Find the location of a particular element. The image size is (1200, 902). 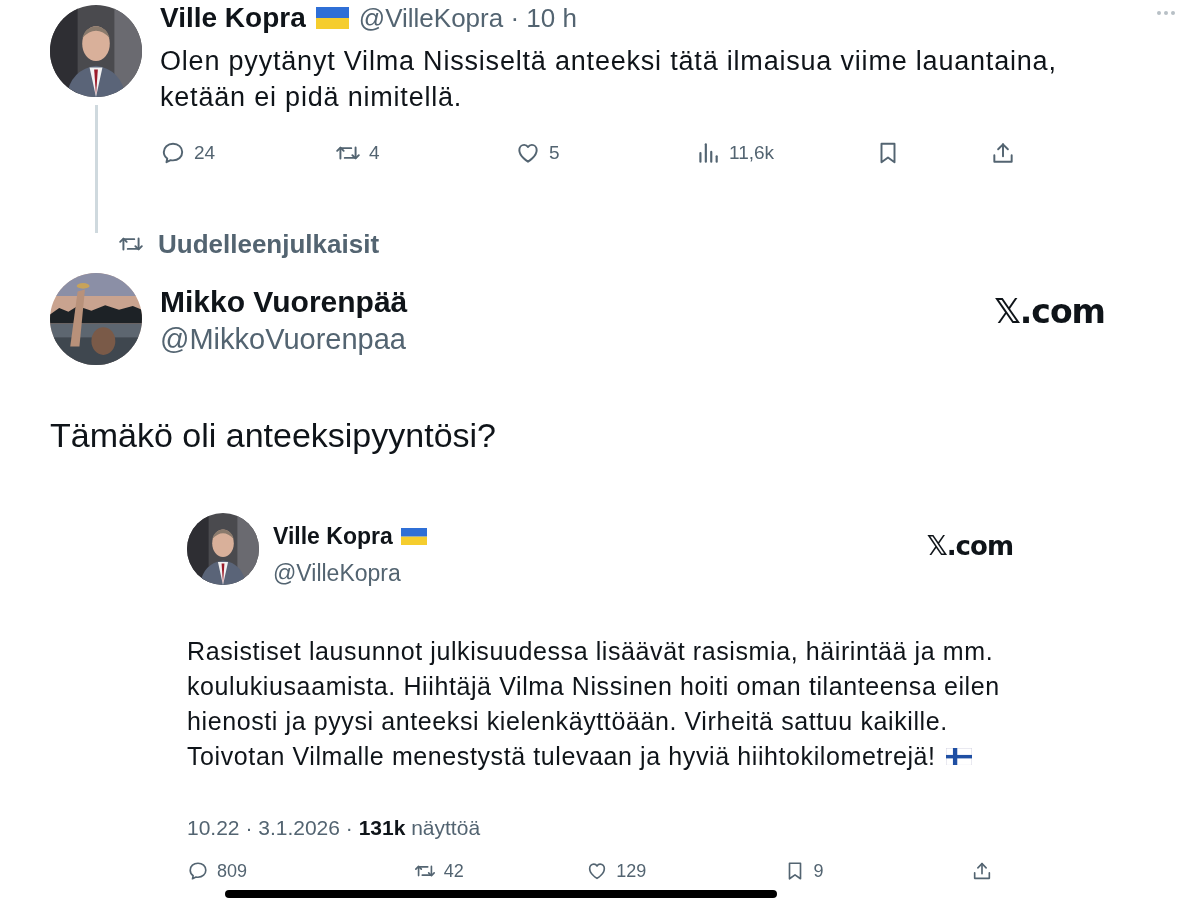

quoted-text: Toivotan Vilmalle menestystä tulevaan ja hyviä hiihtokilometrejä! is located at coordinates (561, 756).